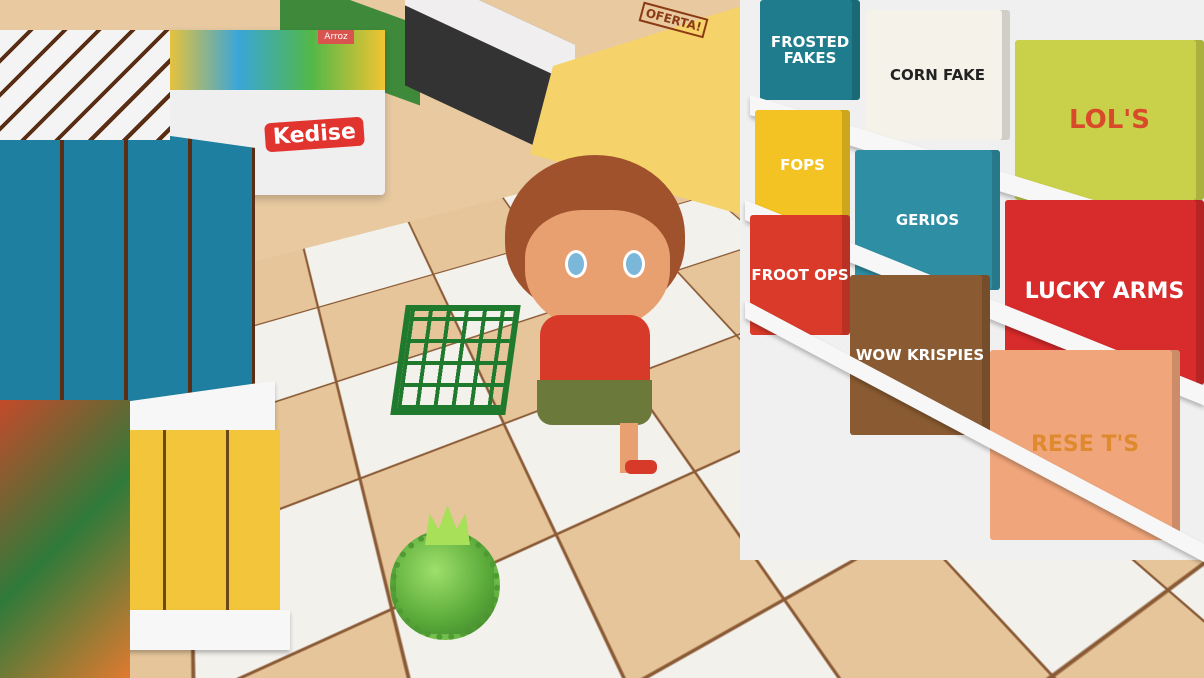 Image resolution: width=1204 pixels, height=678 pixels. Describe the element at coordinates (802, 165) in the screenshot. I see `cereal-box-fops: FOPS` at that location.